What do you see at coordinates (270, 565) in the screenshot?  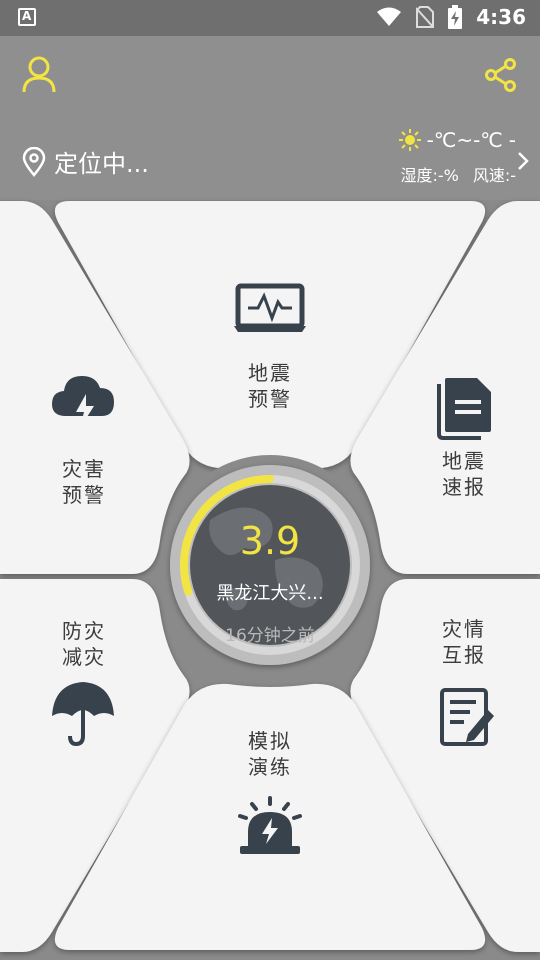 I see `latest-earthquake-card: 3.9 黑龙江大兴... 16分钟之前` at bounding box center [270, 565].